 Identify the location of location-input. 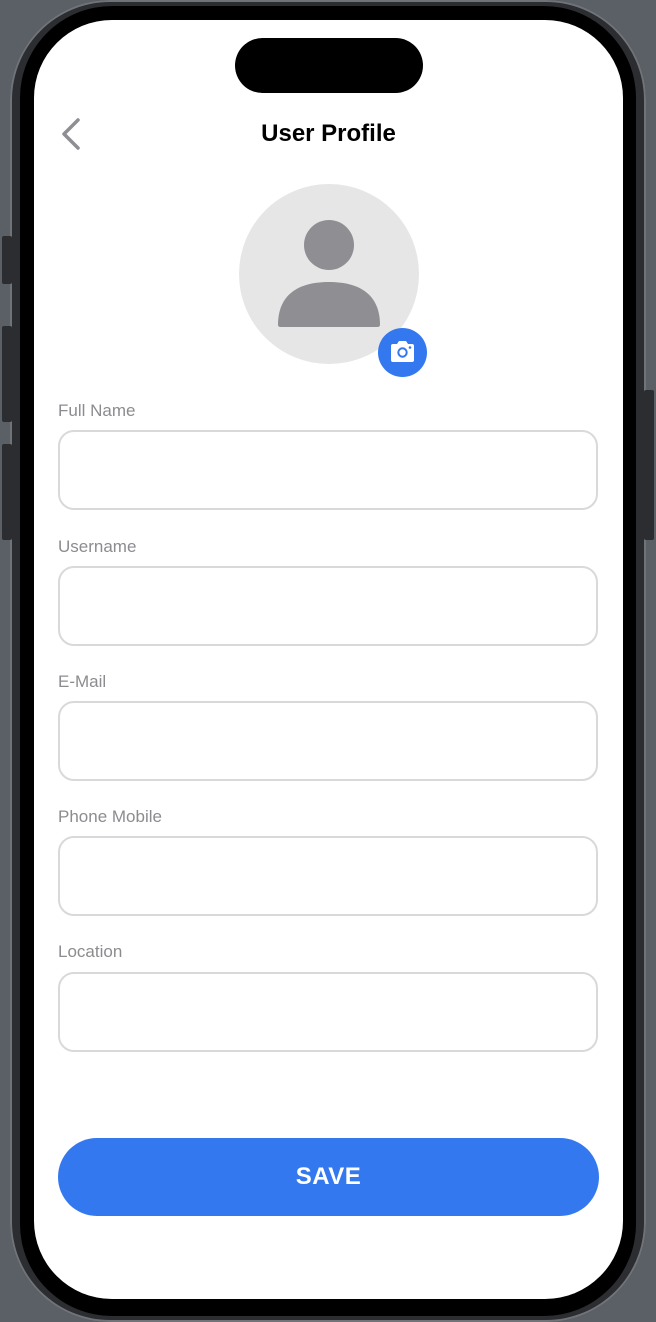
(328, 1012).